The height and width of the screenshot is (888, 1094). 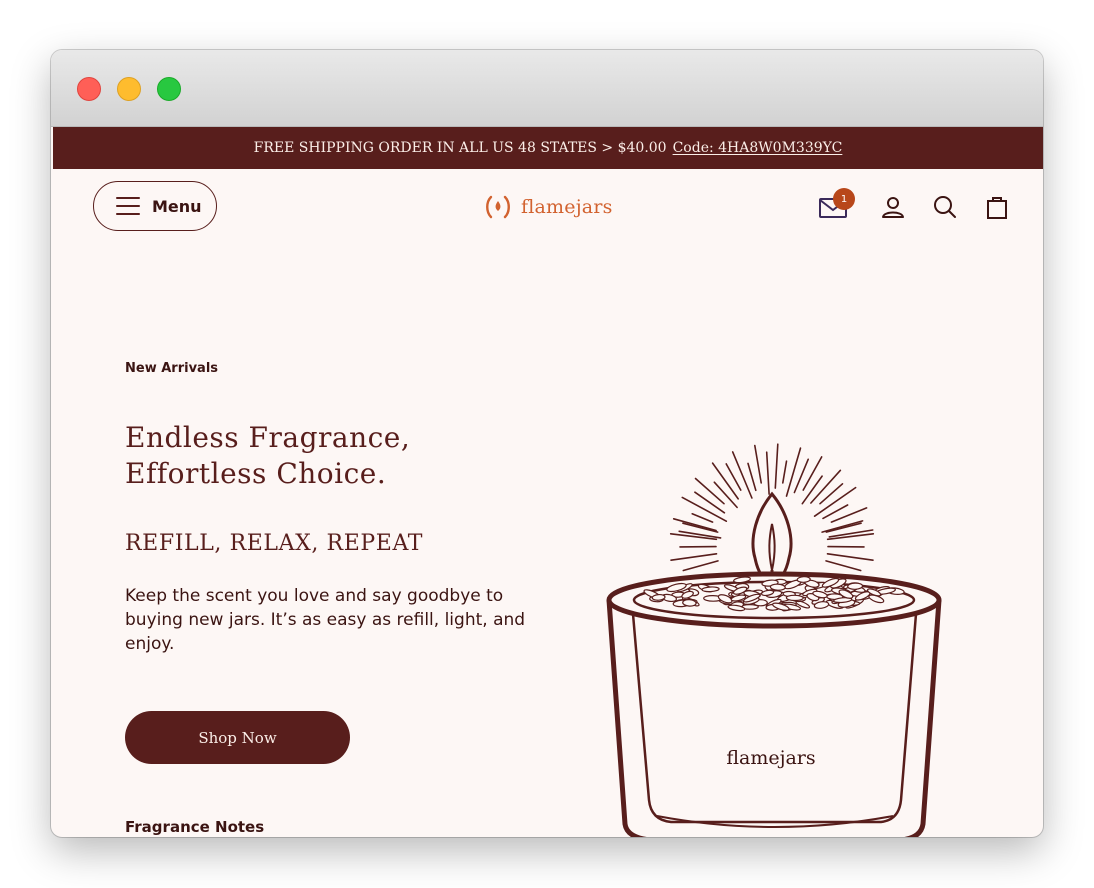 I want to click on bag-icon, so click(x=997, y=208).